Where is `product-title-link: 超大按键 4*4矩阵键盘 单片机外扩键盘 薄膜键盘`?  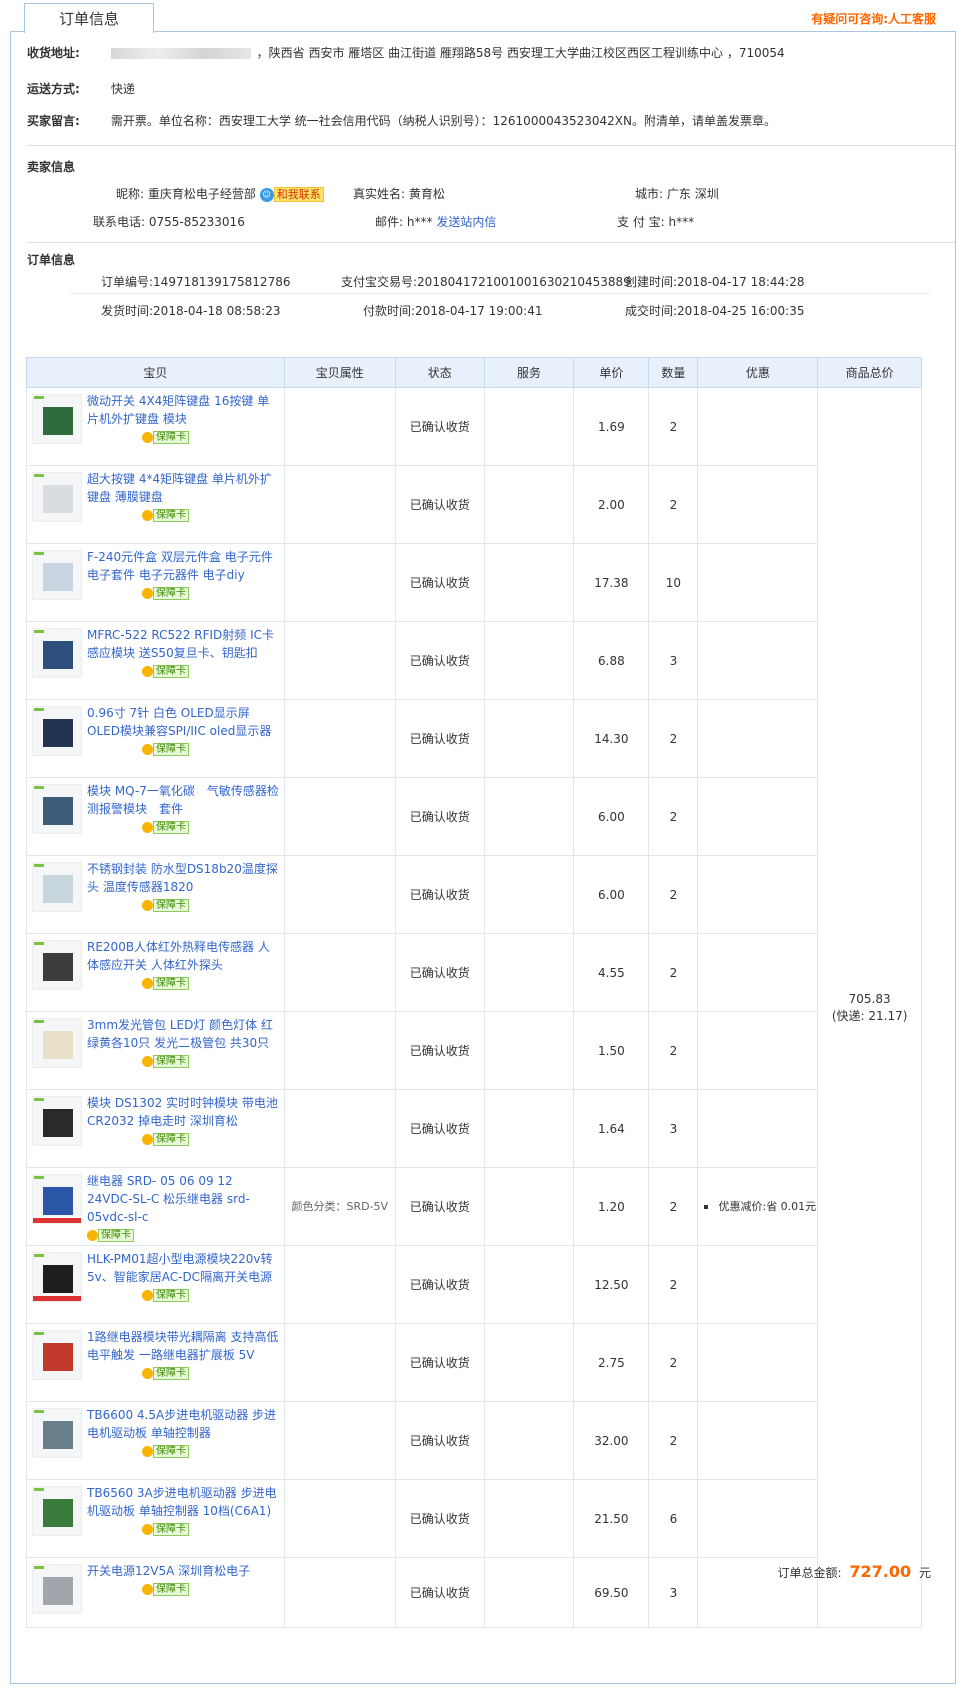
product-title-link: 超大按键 4*4矩阵键盘 单片机外扩键盘 薄膜键盘 is located at coordinates (183, 488).